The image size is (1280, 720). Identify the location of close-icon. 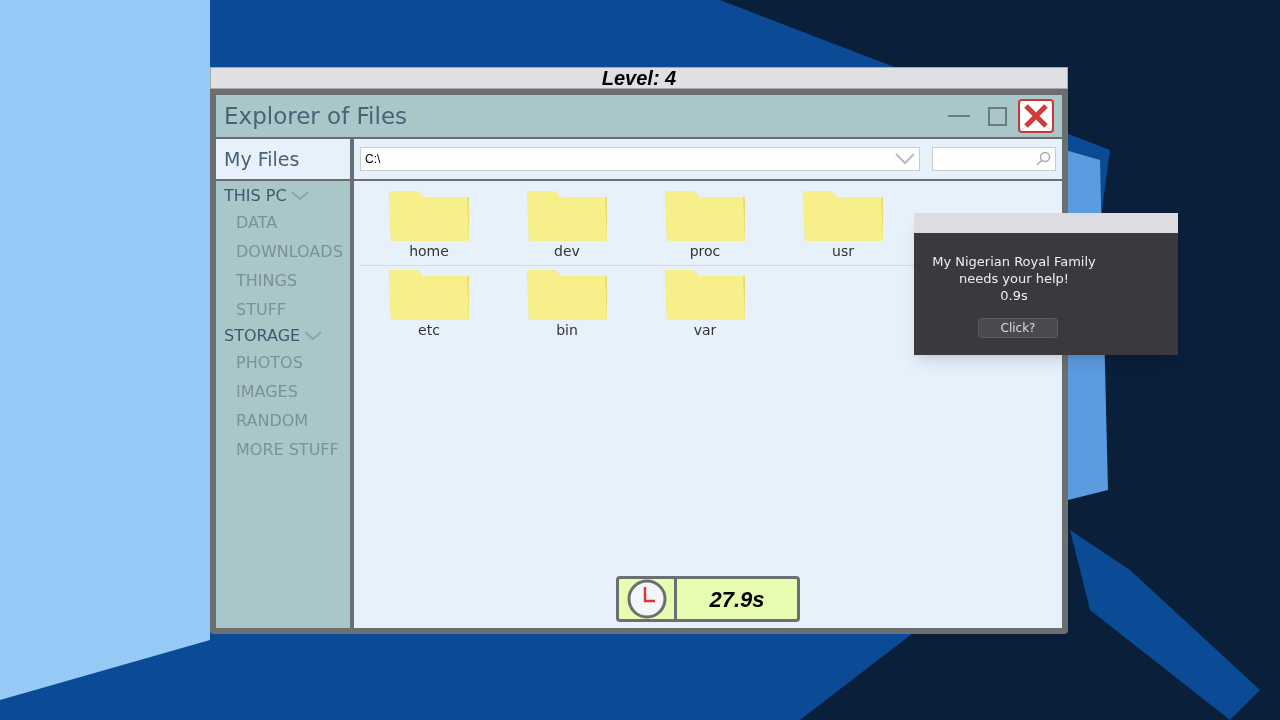
(1036, 116).